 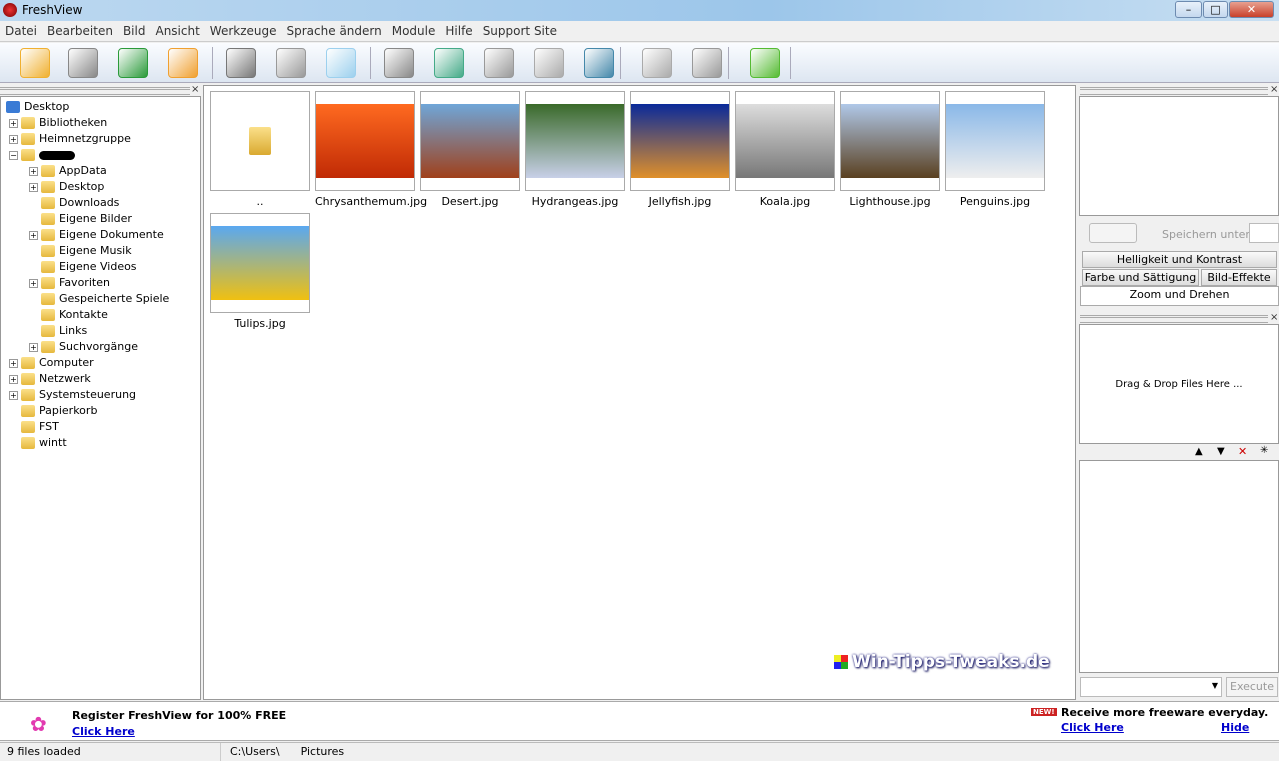 What do you see at coordinates (58, 123) in the screenshot?
I see `tree-item: + Bibliotheken` at bounding box center [58, 123].